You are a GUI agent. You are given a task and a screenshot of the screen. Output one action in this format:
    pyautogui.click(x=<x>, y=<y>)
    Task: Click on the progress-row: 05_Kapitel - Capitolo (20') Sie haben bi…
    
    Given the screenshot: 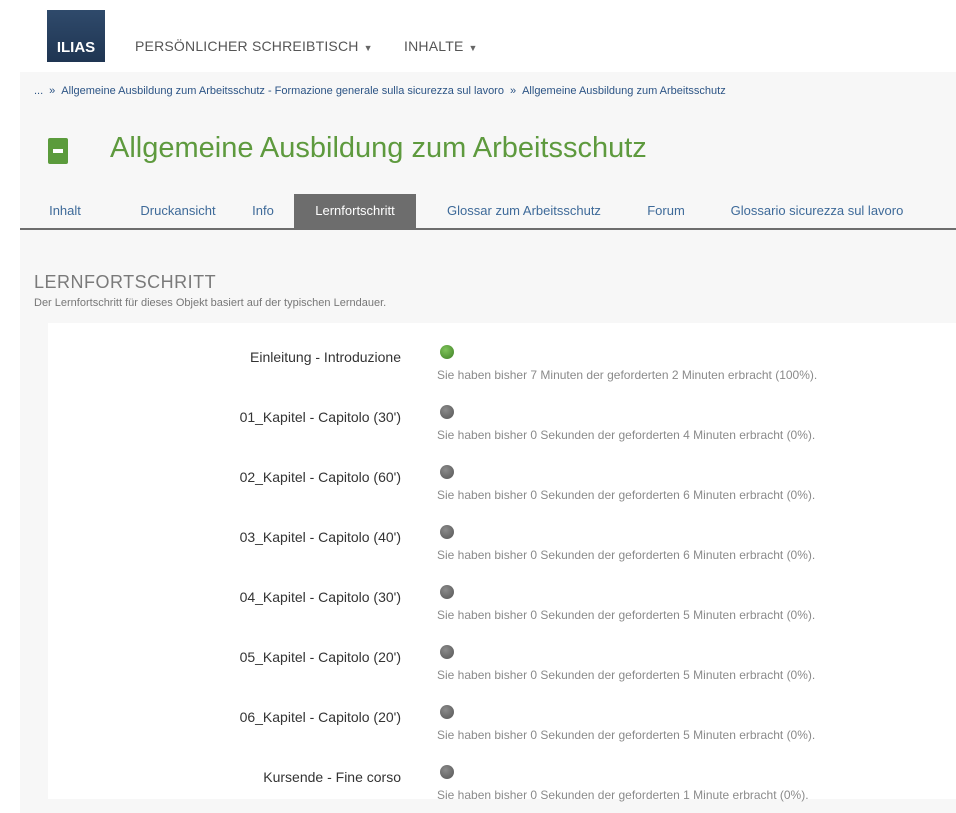 What is the action you would take?
    pyautogui.click(x=502, y=663)
    